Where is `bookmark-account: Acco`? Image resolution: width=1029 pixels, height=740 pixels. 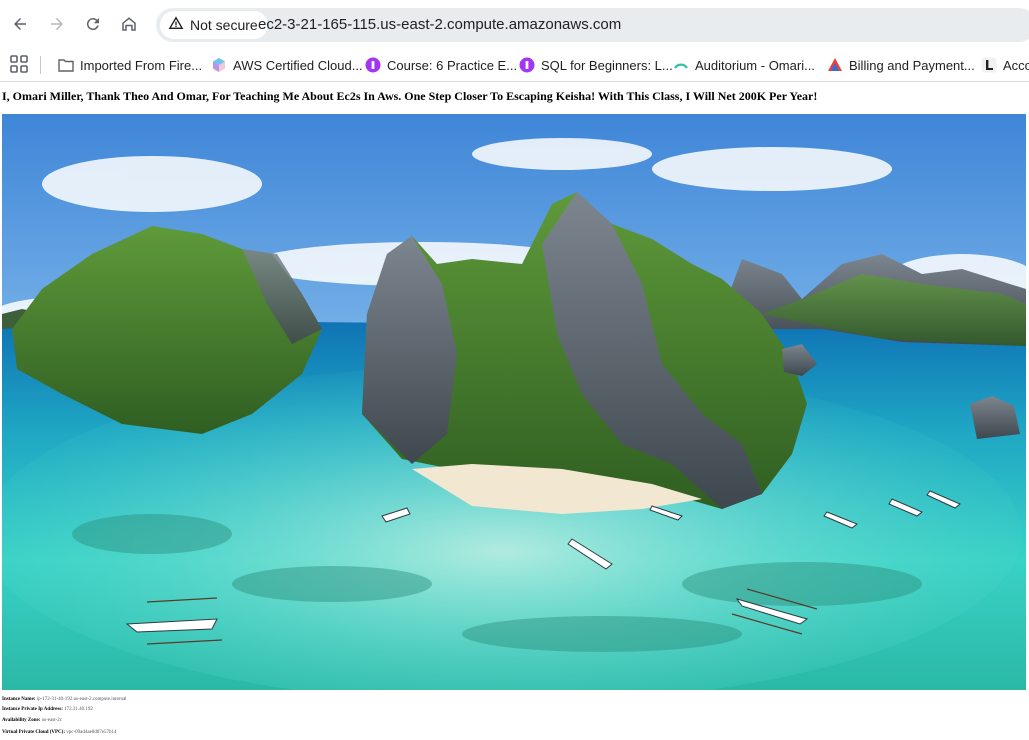 bookmark-account: Acco is located at coordinates (1005, 65).